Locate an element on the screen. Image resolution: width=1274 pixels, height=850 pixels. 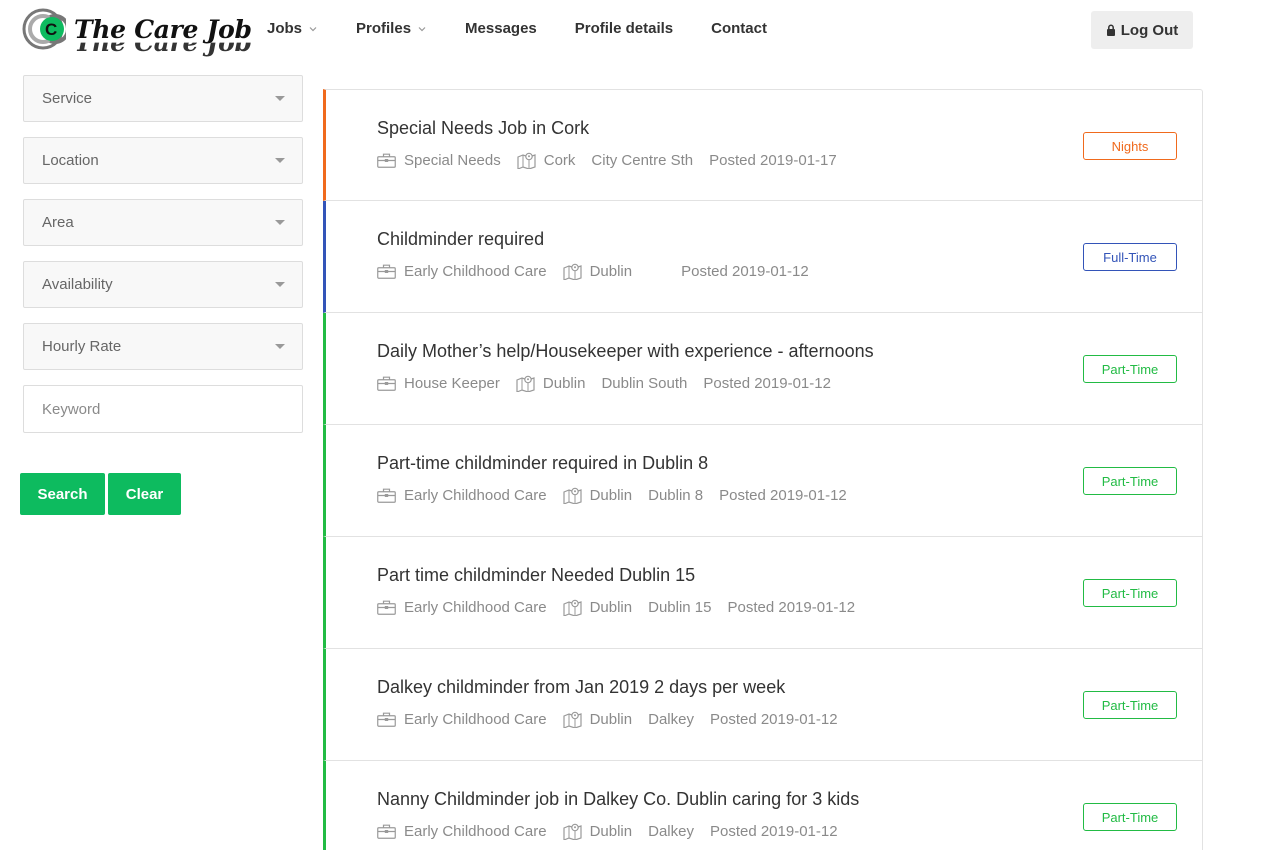
service-select: Service is located at coordinates (163, 98).